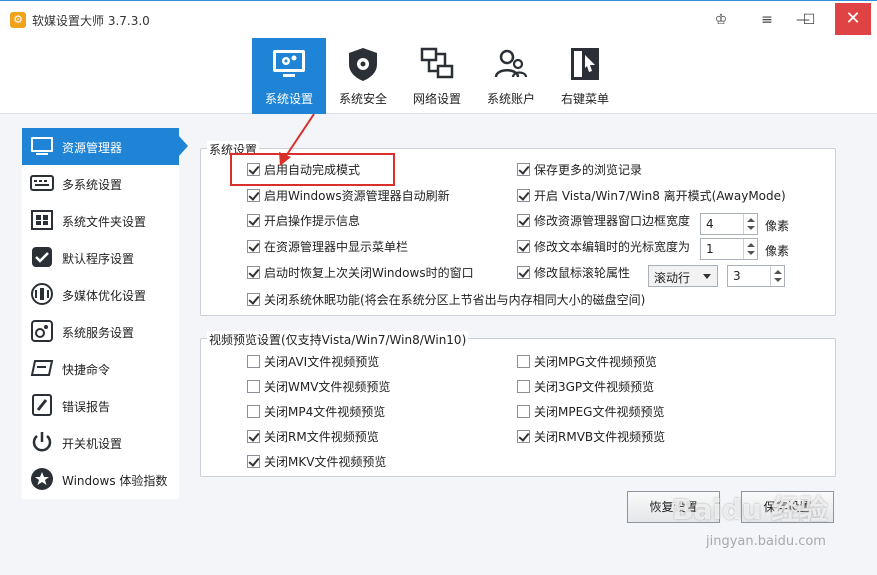 The image size is (877, 575). What do you see at coordinates (766, 541) in the screenshot?
I see `watermark-url: jingyan.baidu.com` at bounding box center [766, 541].